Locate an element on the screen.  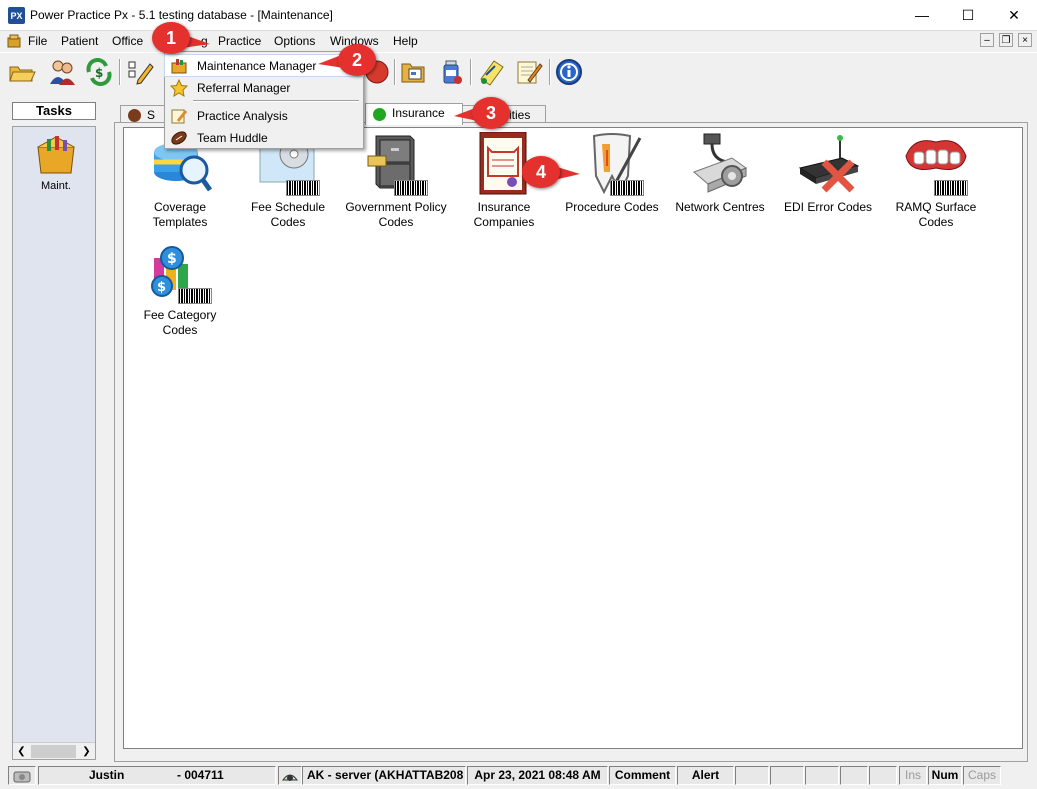
status-datetime: Apr 23, 2021 08:48 AM is located at coordinates (537, 775).